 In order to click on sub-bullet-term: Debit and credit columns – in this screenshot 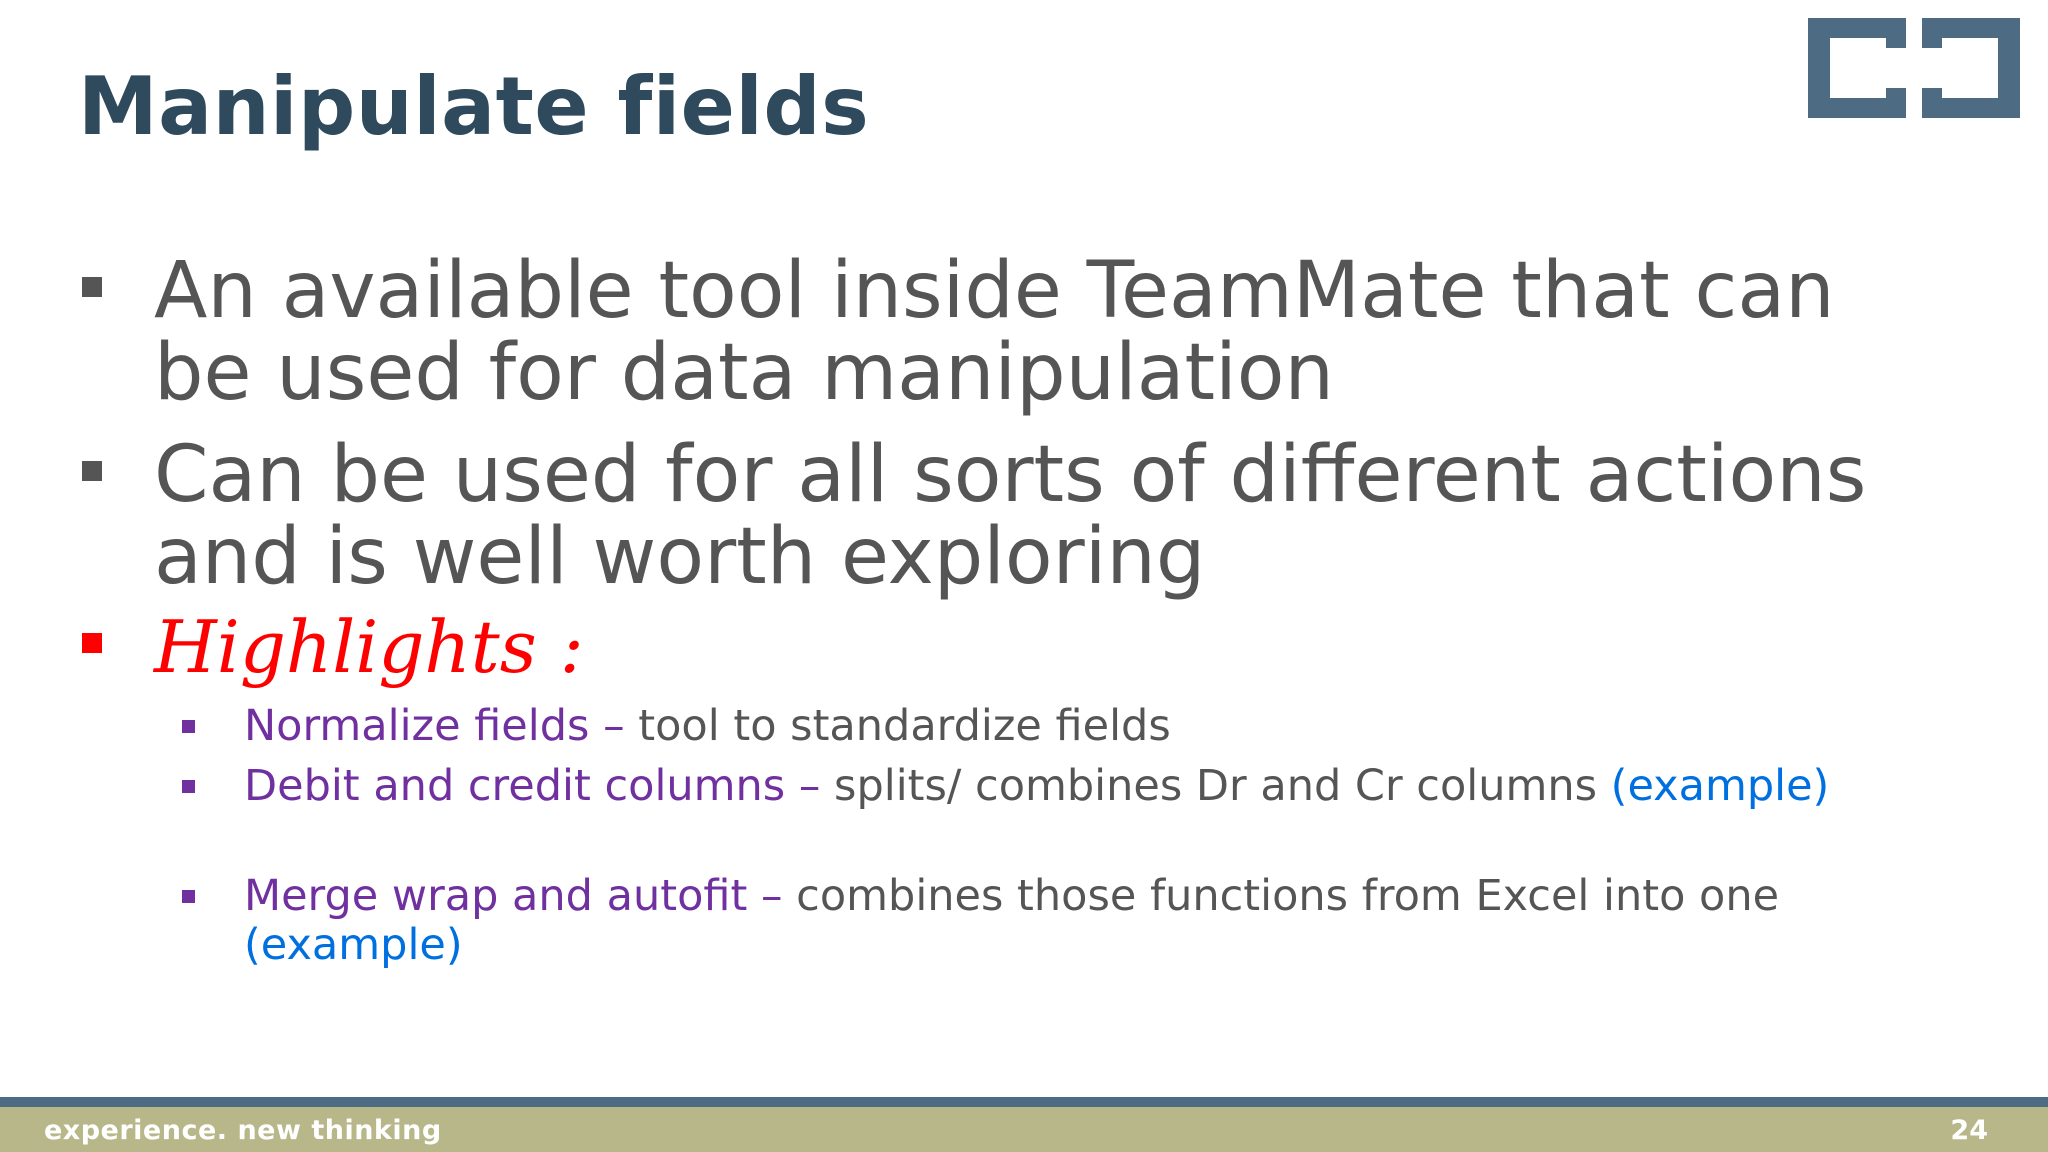, I will do `click(532, 786)`.